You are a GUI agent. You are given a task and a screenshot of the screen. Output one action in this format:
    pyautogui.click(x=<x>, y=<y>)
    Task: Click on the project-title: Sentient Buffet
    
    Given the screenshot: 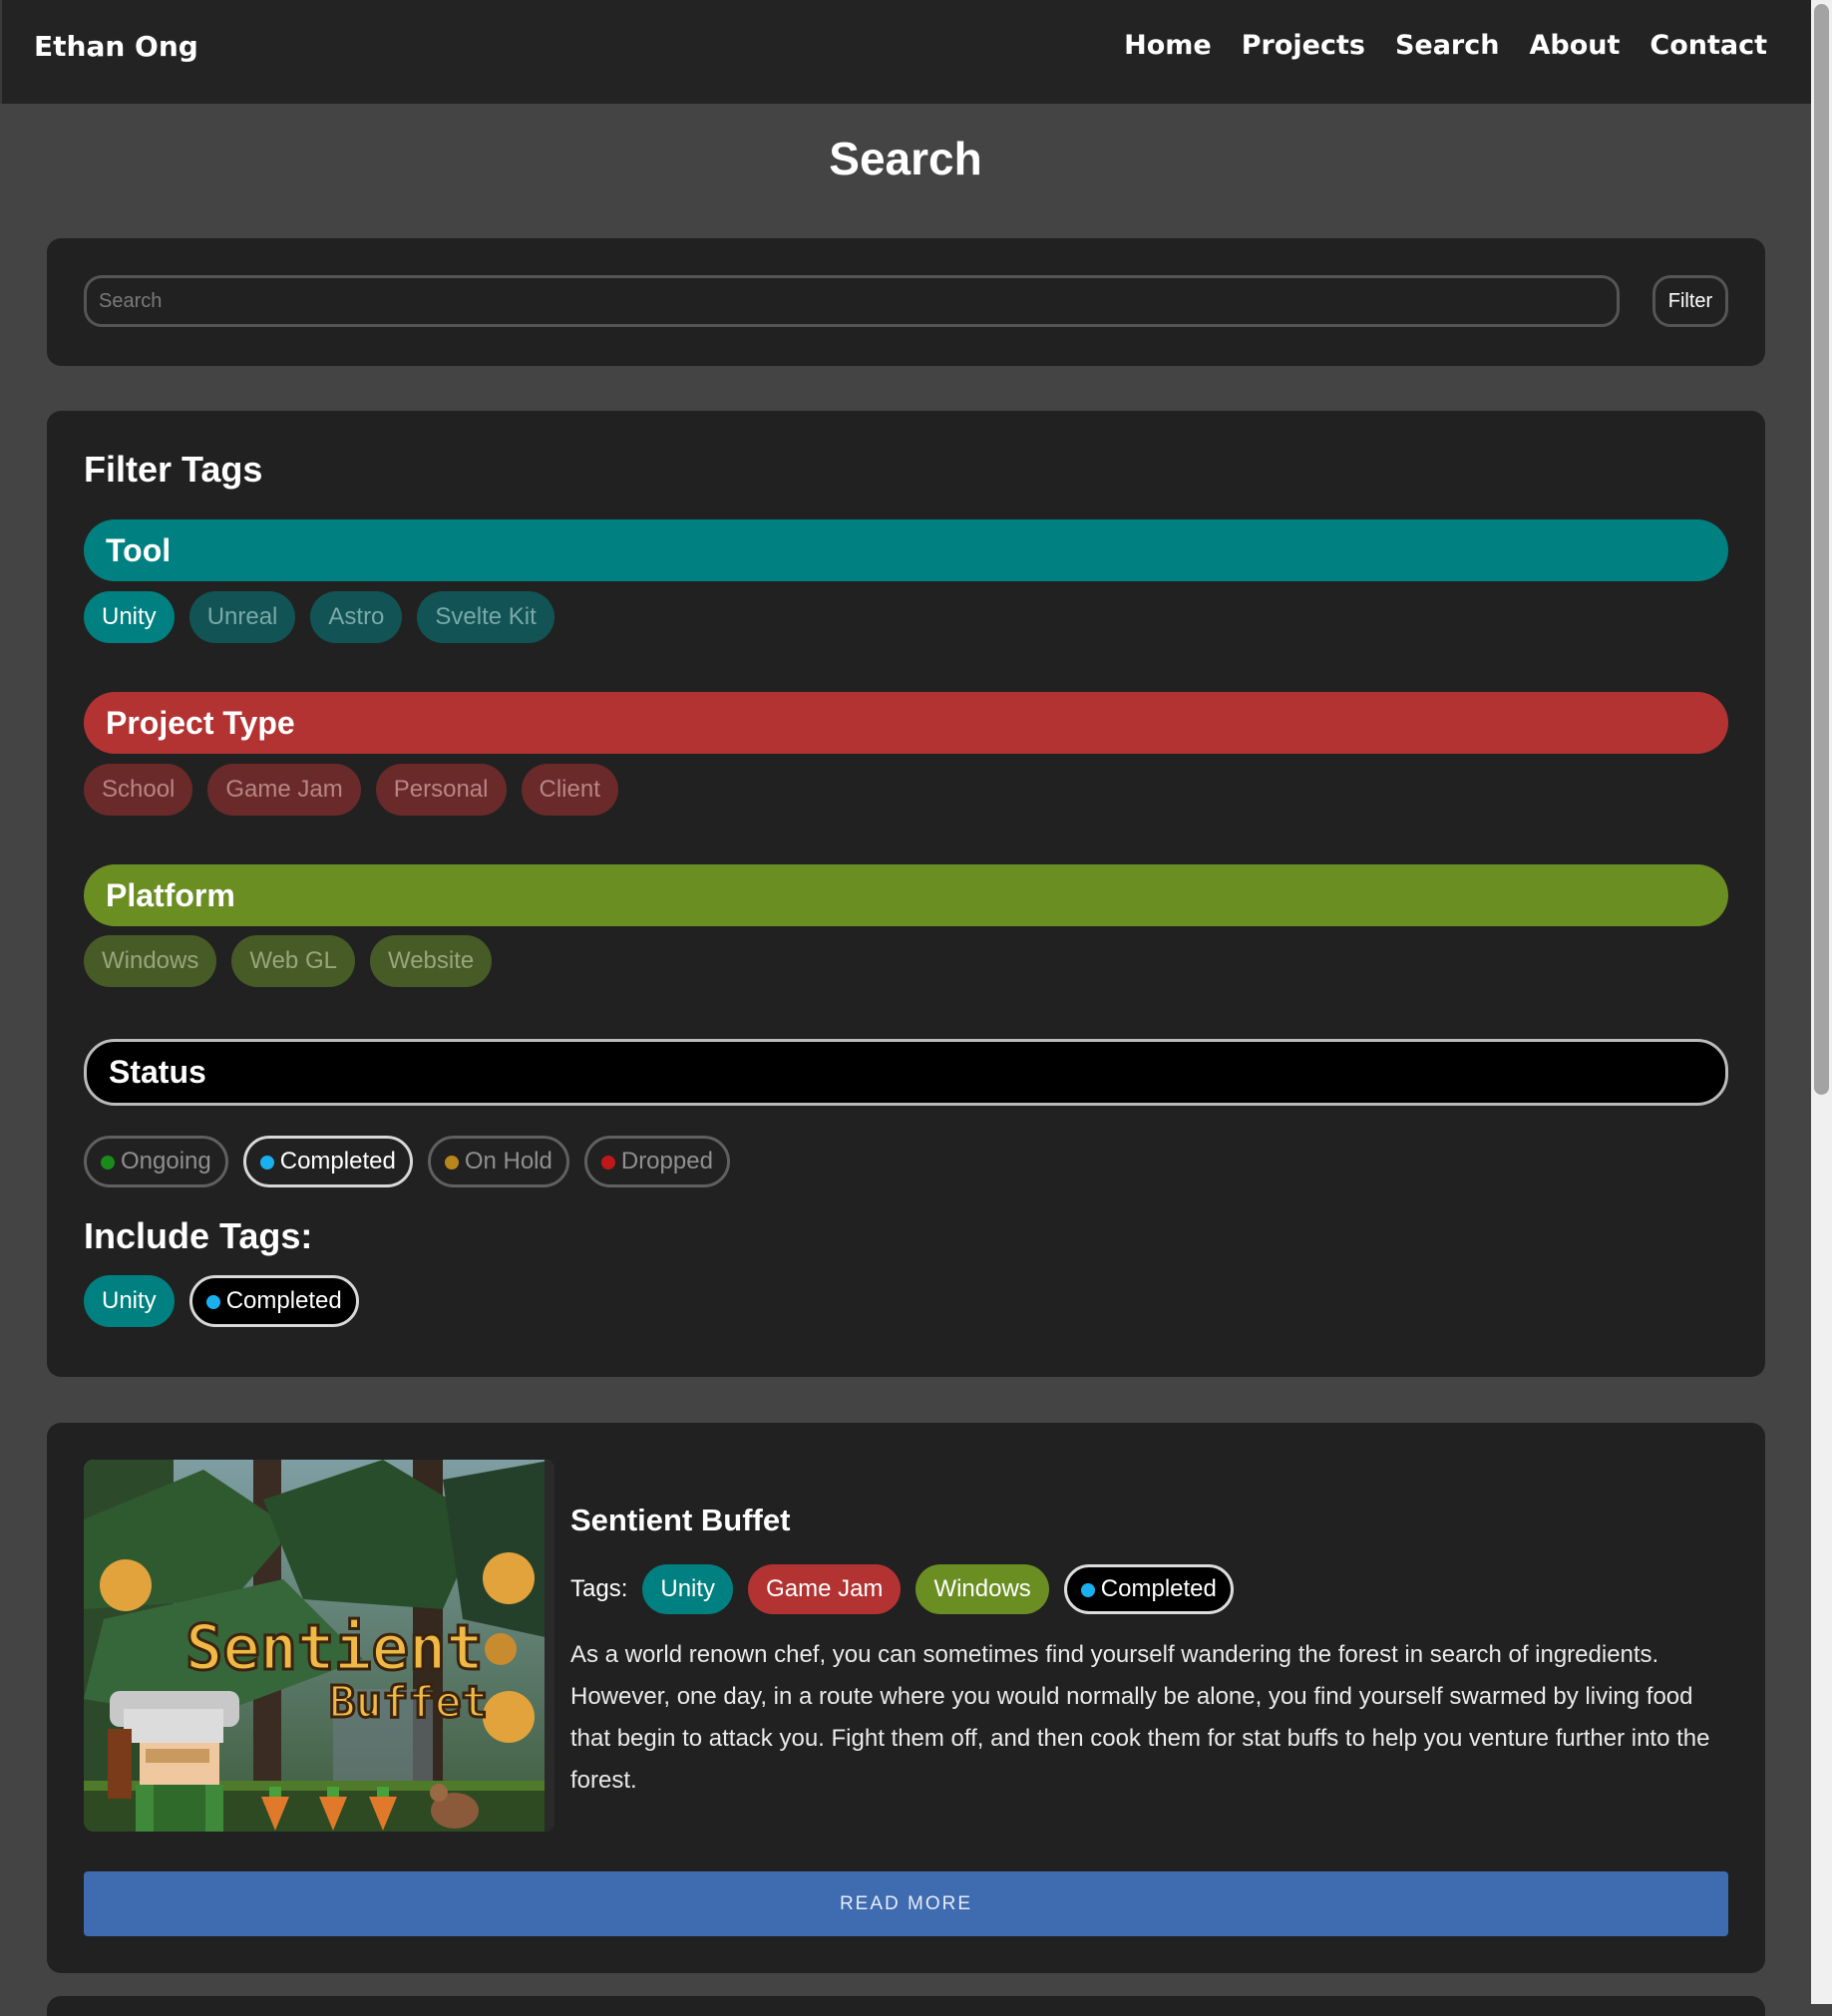 What is the action you would take?
    pyautogui.click(x=680, y=1520)
    